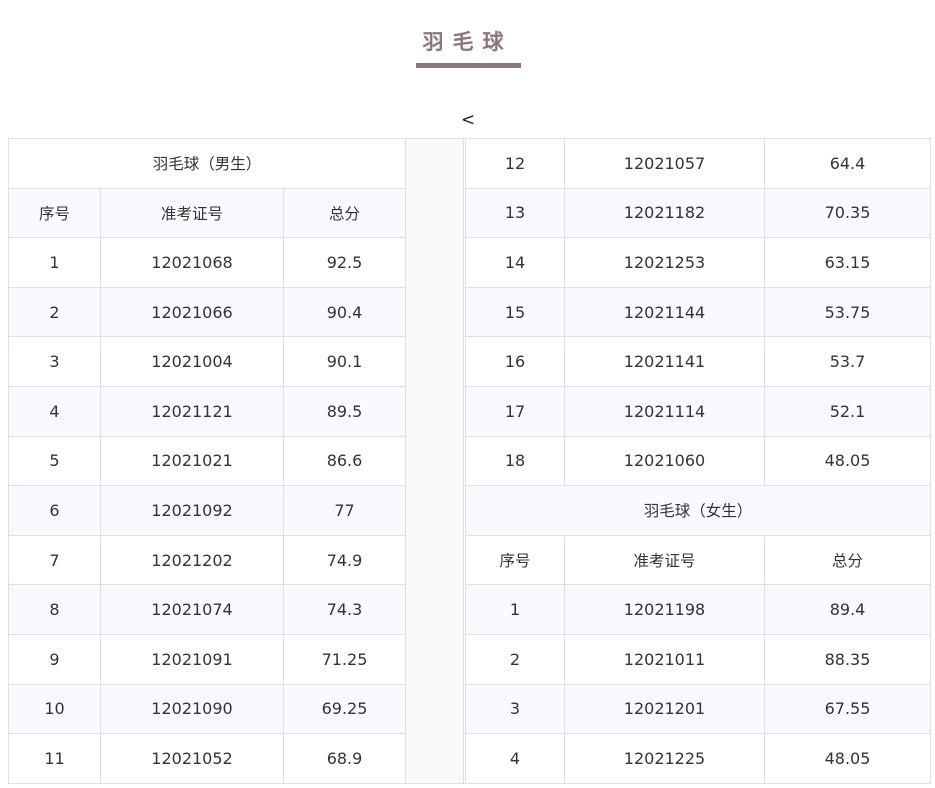 Image resolution: width=935 pixels, height=788 pixels. I want to click on cell-id: 12021011, so click(664, 659).